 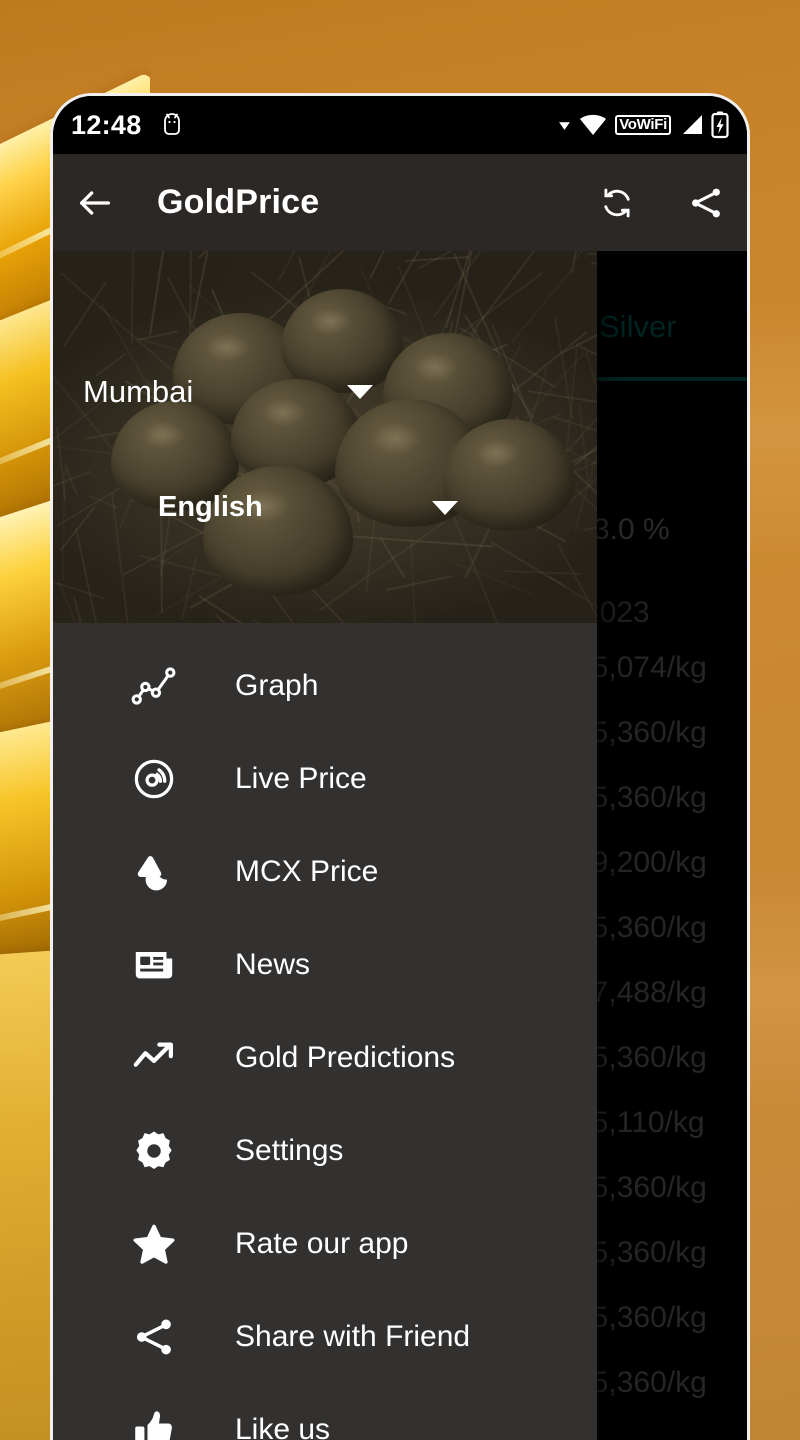 What do you see at coordinates (210, 507) in the screenshot?
I see `language-selector-value: English` at bounding box center [210, 507].